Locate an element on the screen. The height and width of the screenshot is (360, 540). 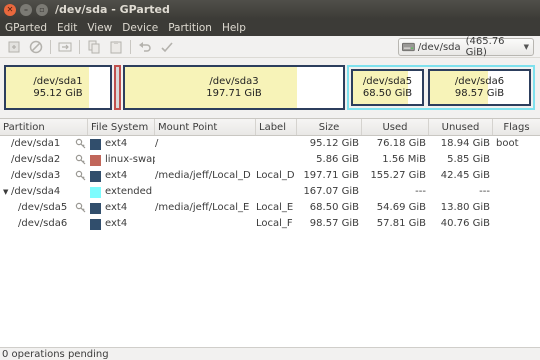
unused-cell: --- is located at coordinates (484, 191).